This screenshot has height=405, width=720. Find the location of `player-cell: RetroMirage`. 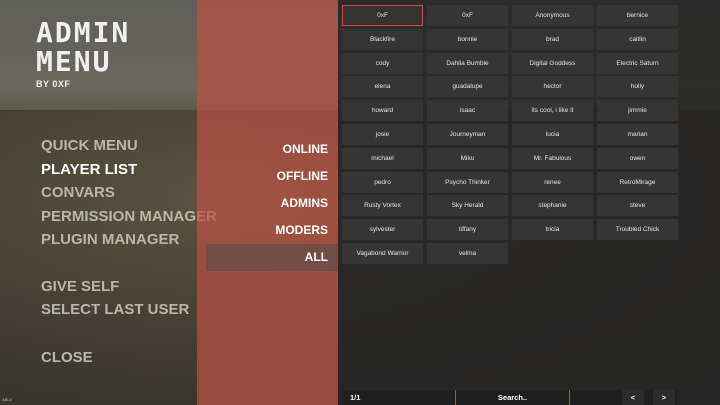

player-cell: RetroMirage is located at coordinates (637, 182).